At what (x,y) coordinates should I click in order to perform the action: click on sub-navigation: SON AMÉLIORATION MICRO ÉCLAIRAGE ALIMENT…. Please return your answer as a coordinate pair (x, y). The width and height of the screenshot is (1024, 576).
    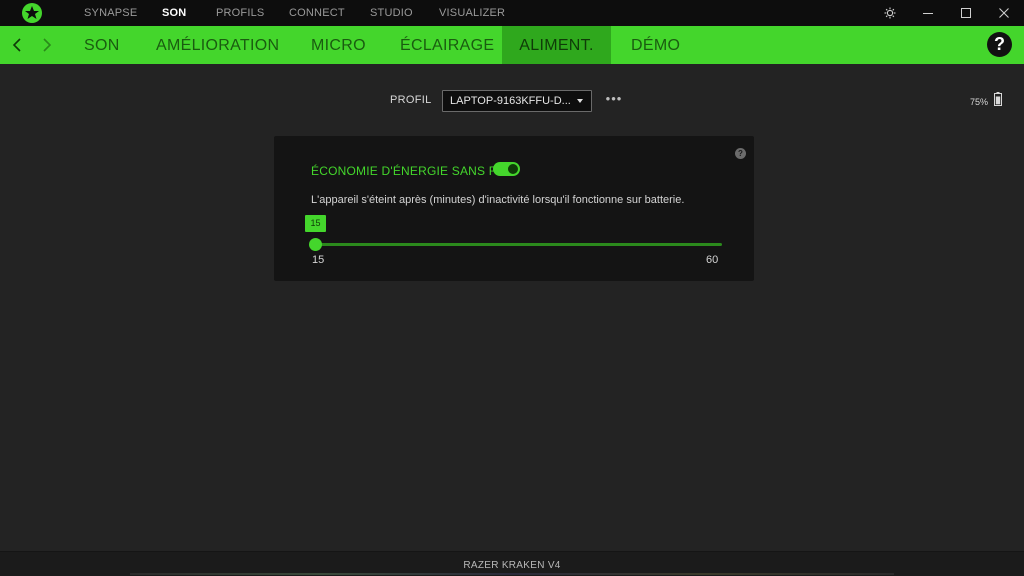
    Looking at the image, I should click on (512, 45).